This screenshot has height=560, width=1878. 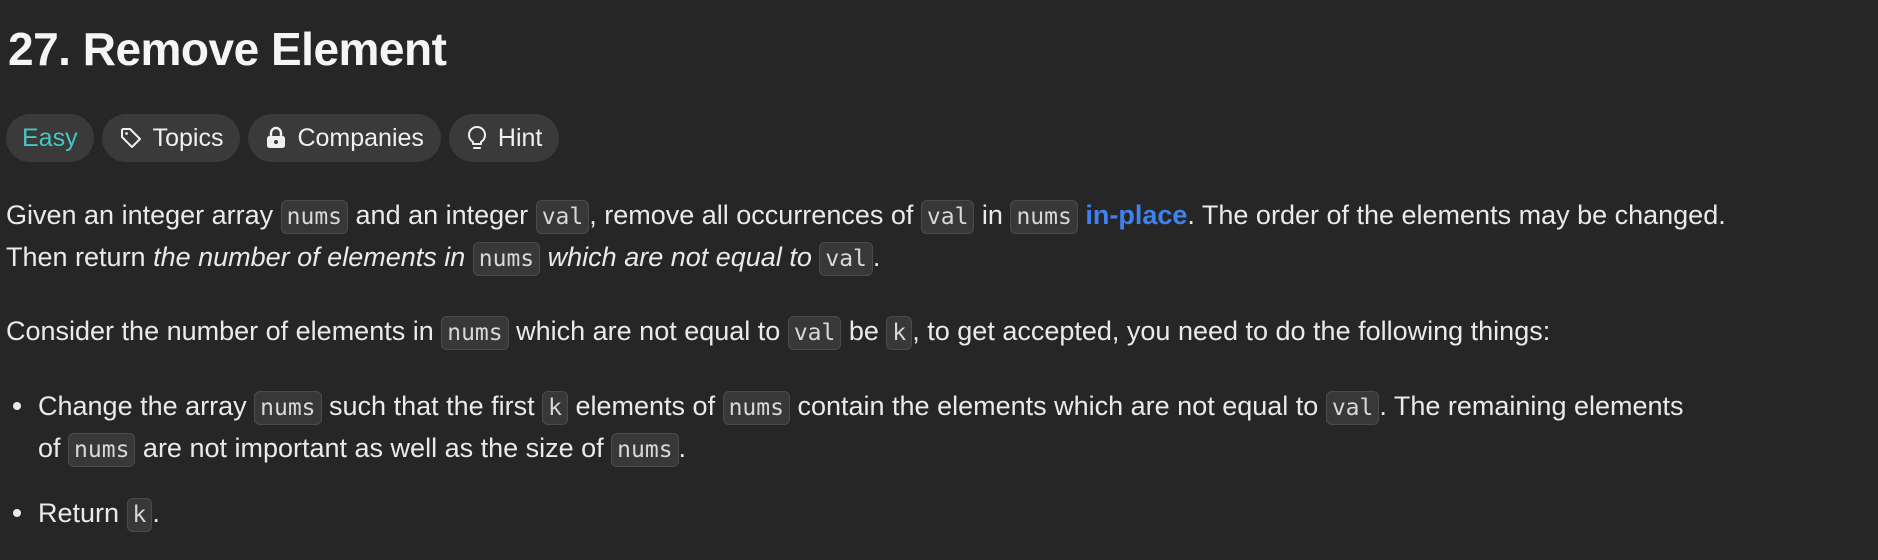 I want to click on problem-tags: Easy Topics Companies Hint, so click(x=283, y=138).